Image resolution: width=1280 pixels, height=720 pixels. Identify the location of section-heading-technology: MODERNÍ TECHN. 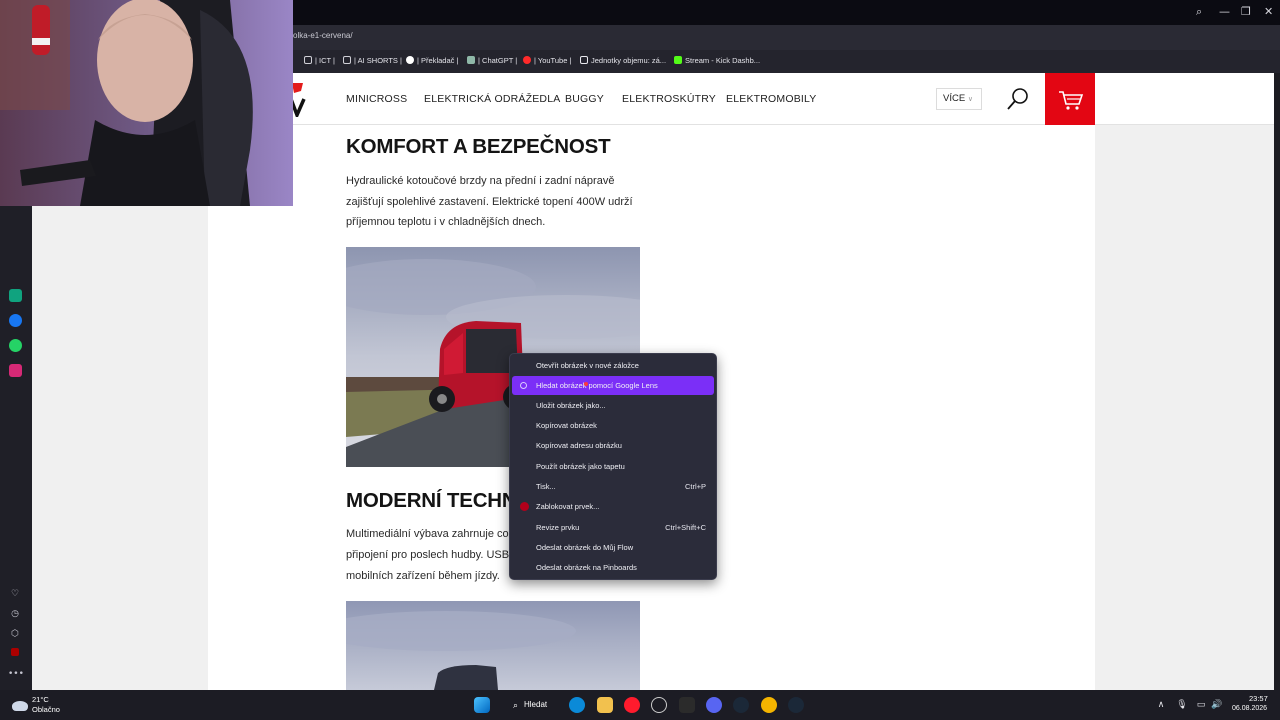
(431, 500).